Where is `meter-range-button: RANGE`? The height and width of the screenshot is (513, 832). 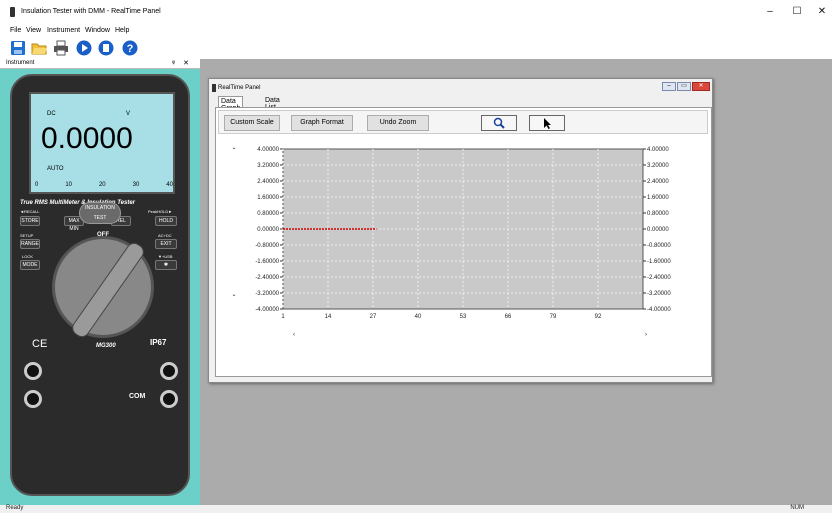 meter-range-button: RANGE is located at coordinates (30, 244).